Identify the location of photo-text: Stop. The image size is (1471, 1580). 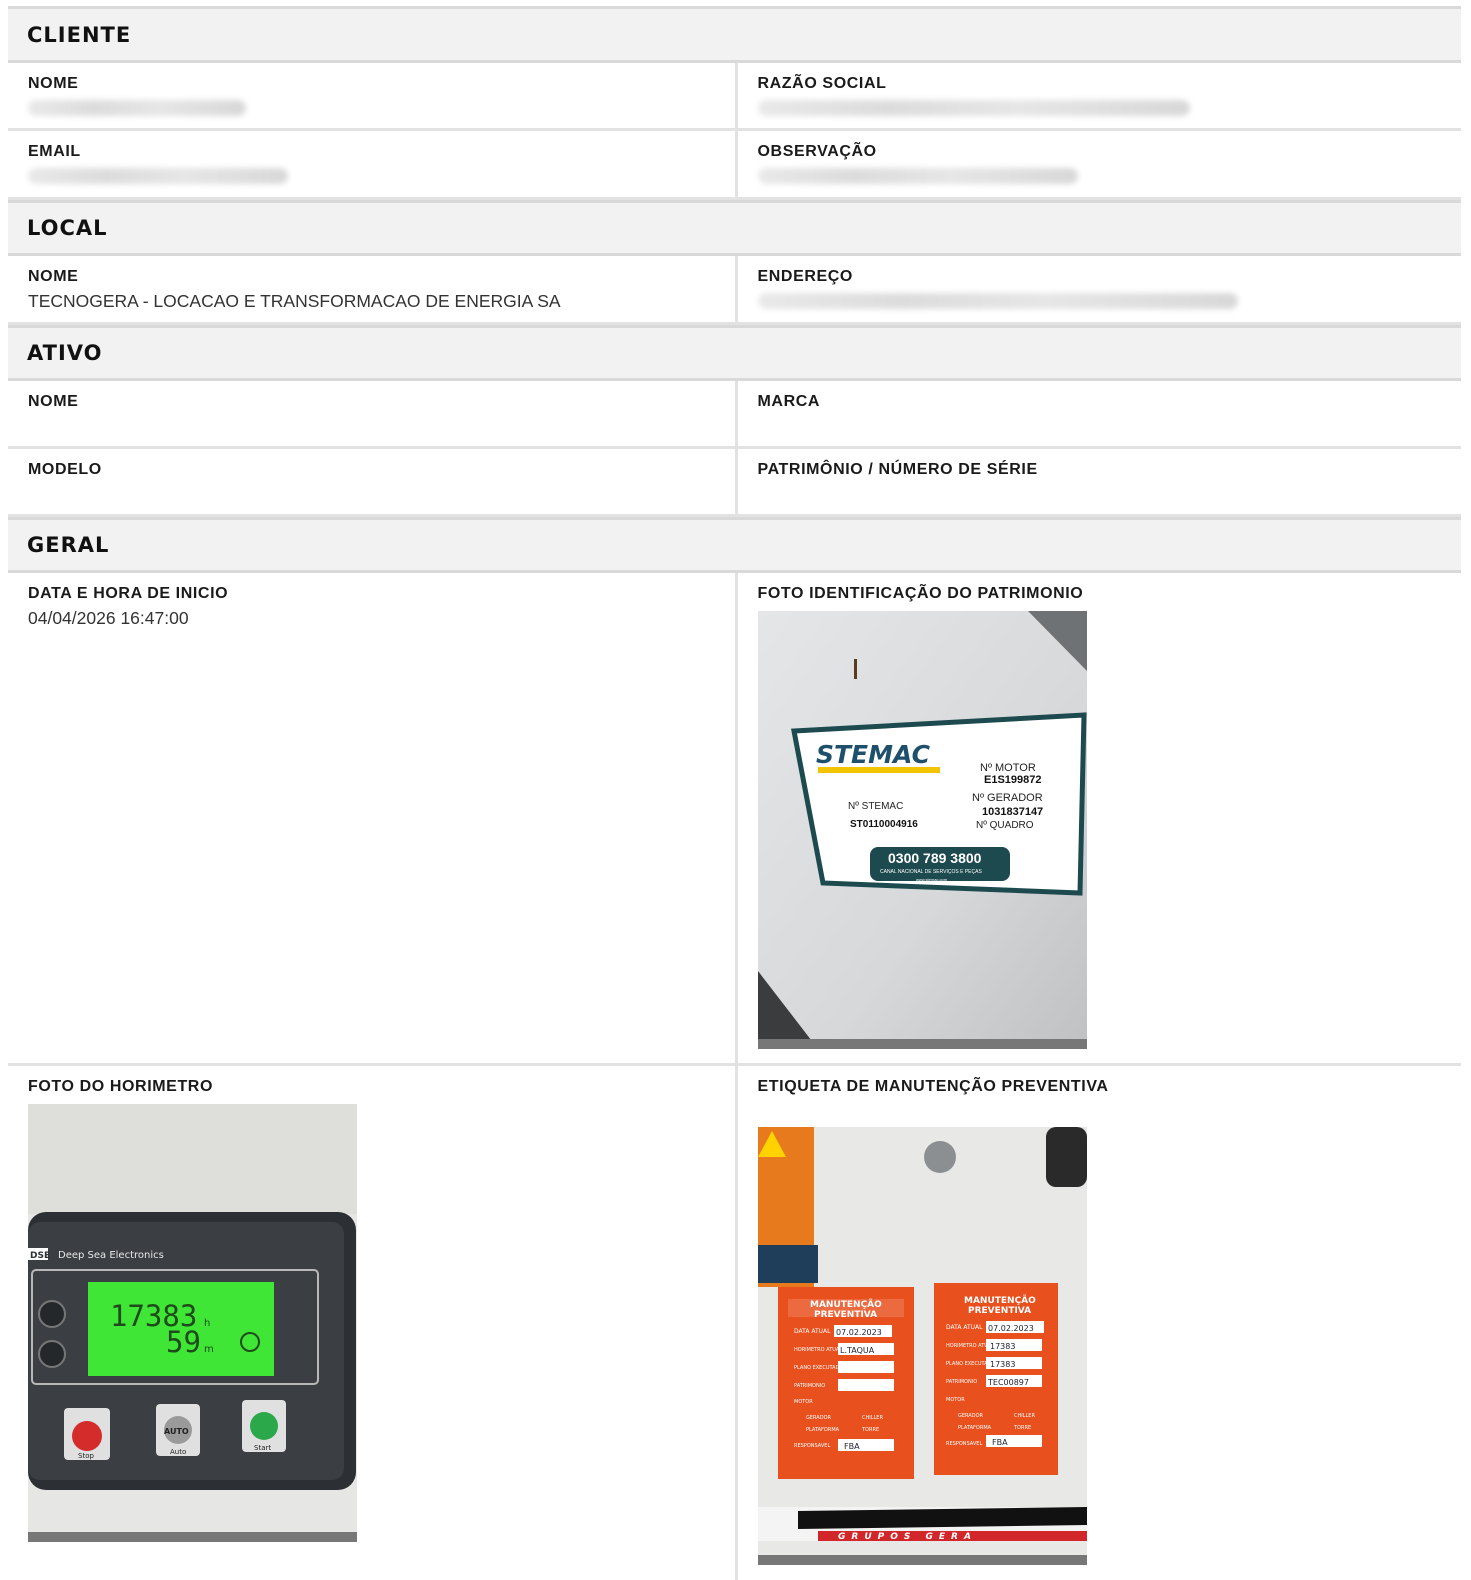
(86, 1456).